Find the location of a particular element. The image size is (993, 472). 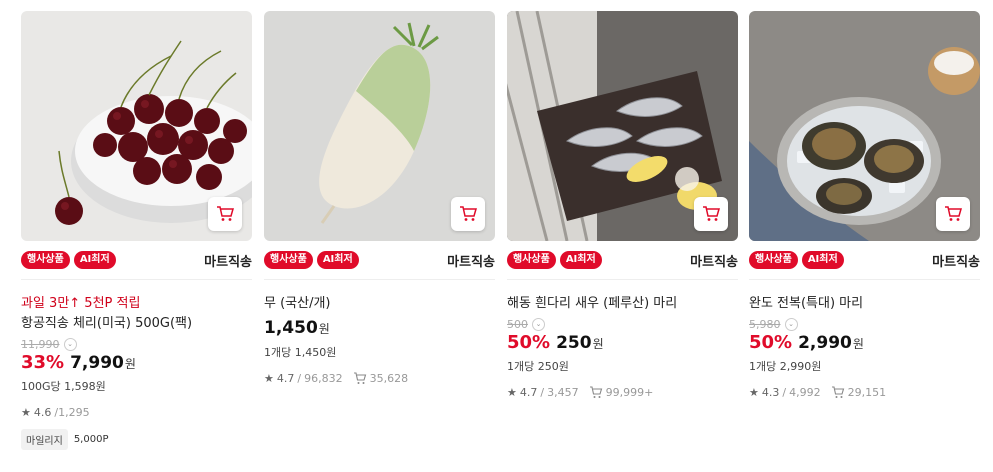

sale-price-value: 1,450 is located at coordinates (291, 328).